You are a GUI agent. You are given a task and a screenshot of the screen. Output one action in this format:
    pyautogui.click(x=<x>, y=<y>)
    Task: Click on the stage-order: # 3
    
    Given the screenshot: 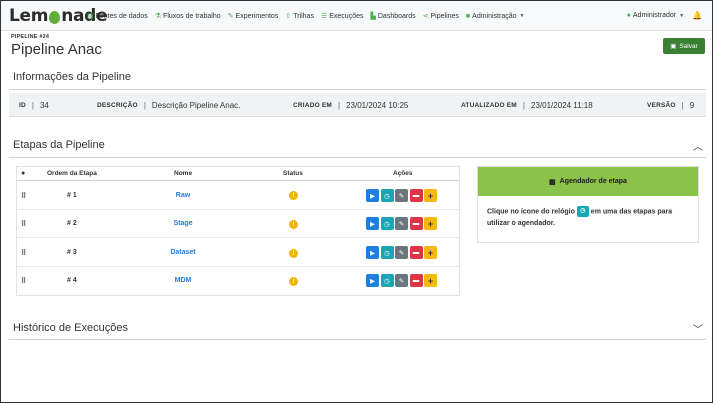 What is the action you would take?
    pyautogui.click(x=72, y=252)
    